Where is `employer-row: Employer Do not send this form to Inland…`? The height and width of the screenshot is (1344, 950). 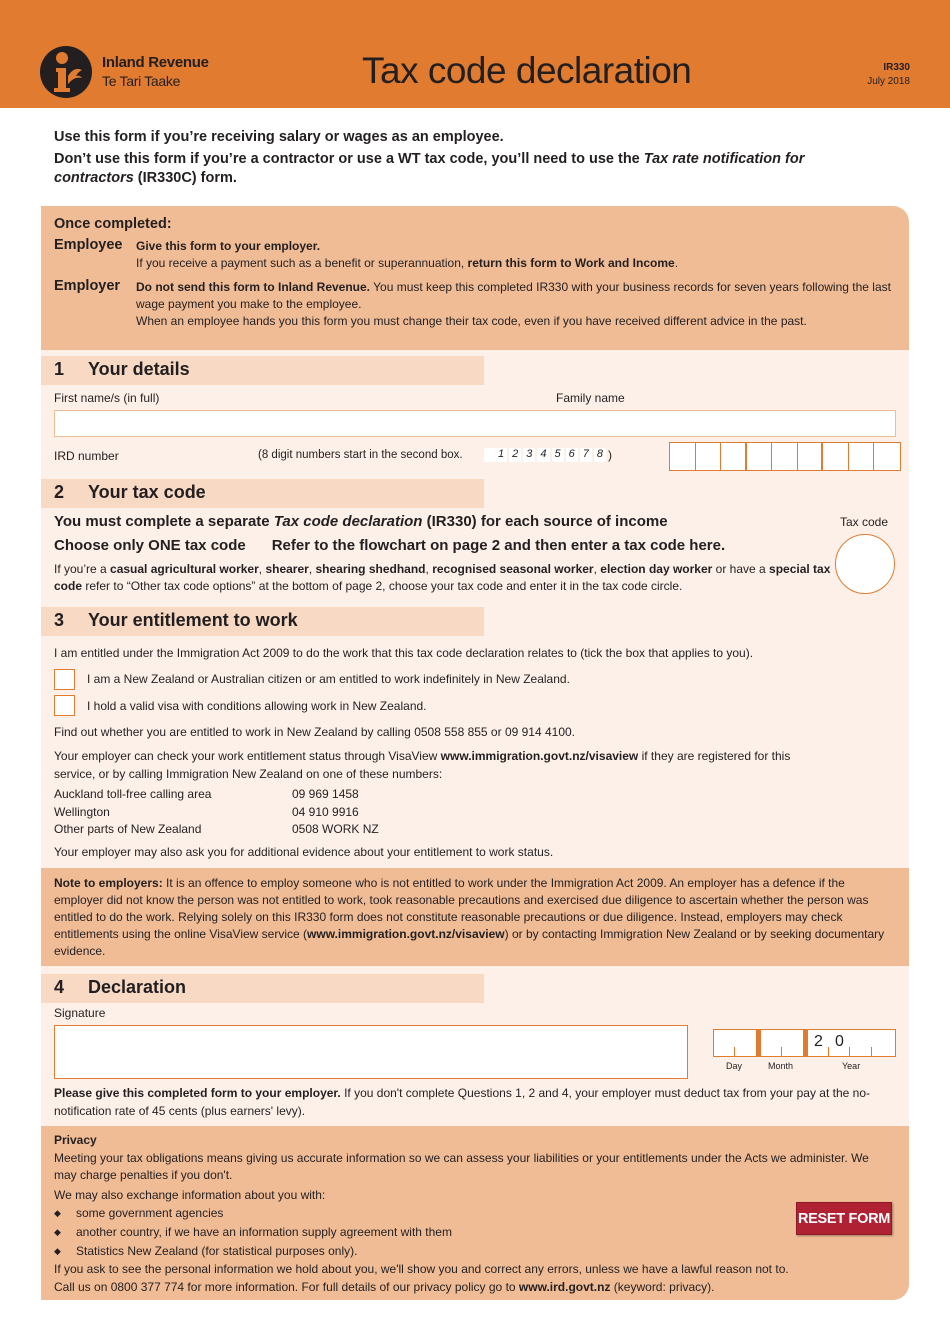
employer-row: Employer Do not send this form to Inland… is located at coordinates (475, 304).